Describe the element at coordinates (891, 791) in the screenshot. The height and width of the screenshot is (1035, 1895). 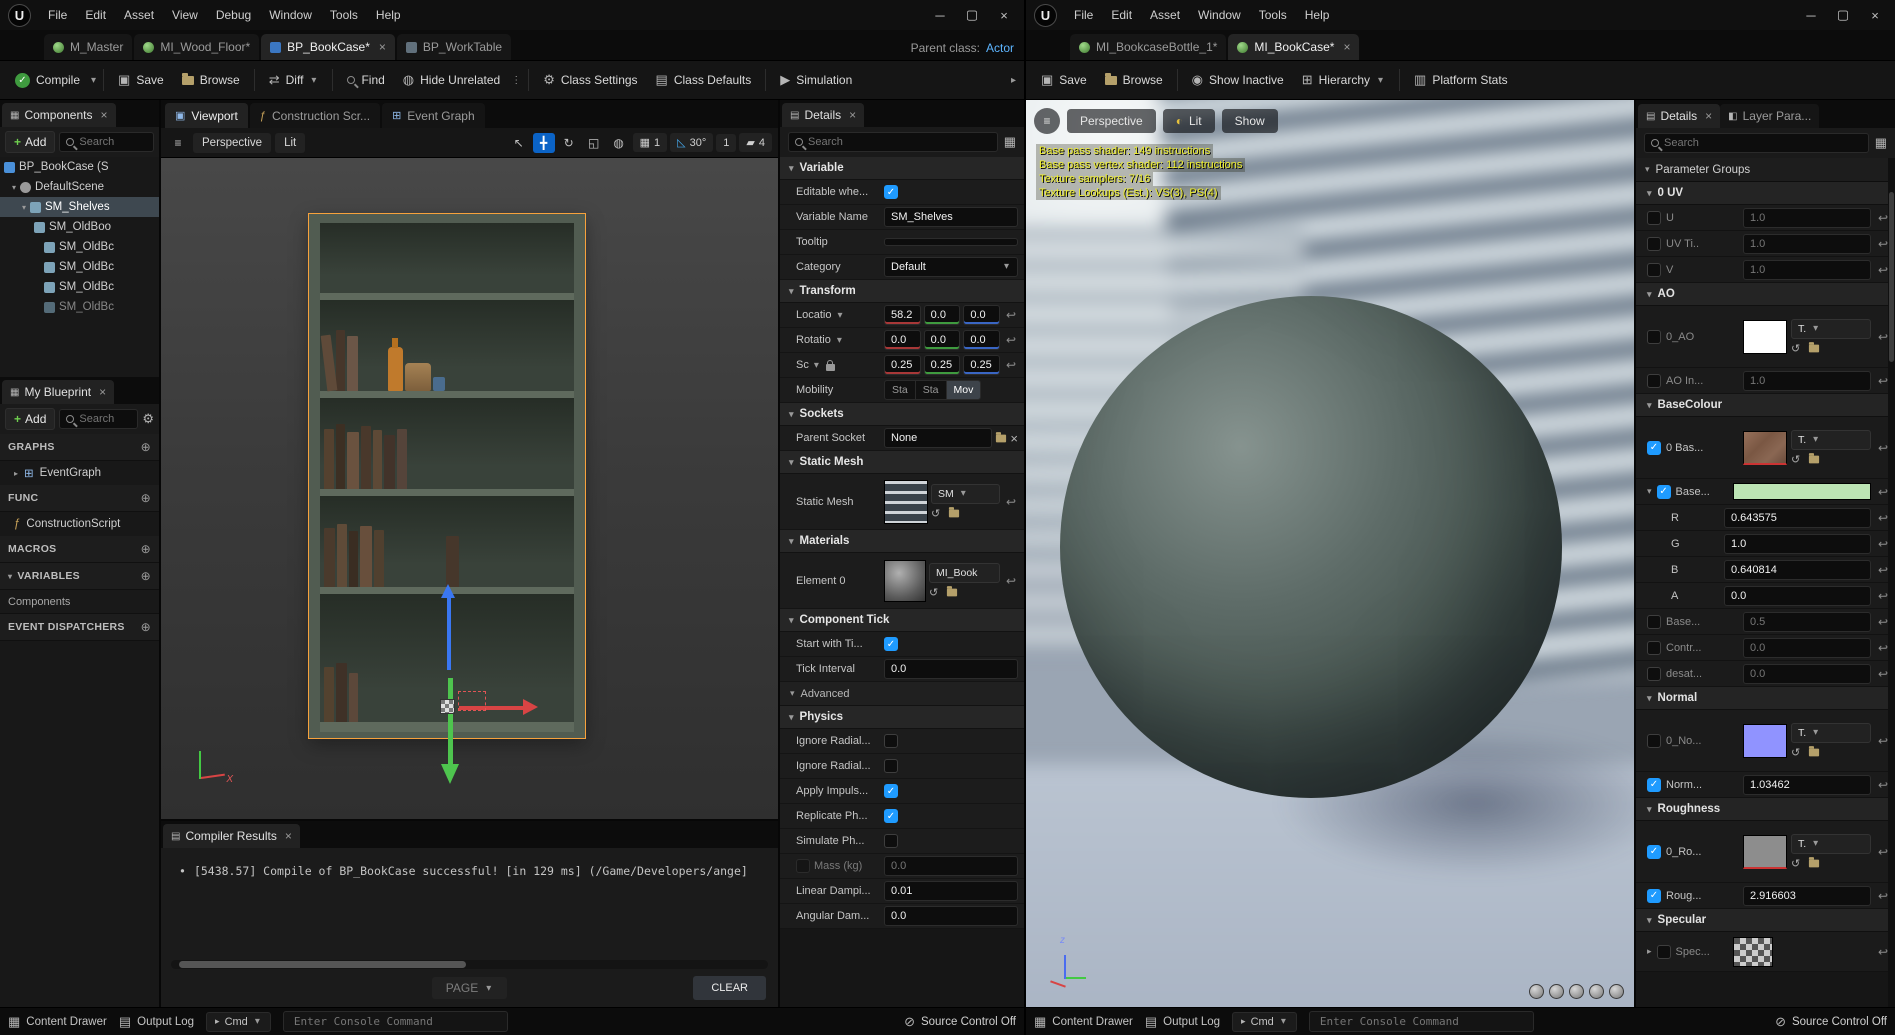
I see `apply-impulse-checkbox` at that location.